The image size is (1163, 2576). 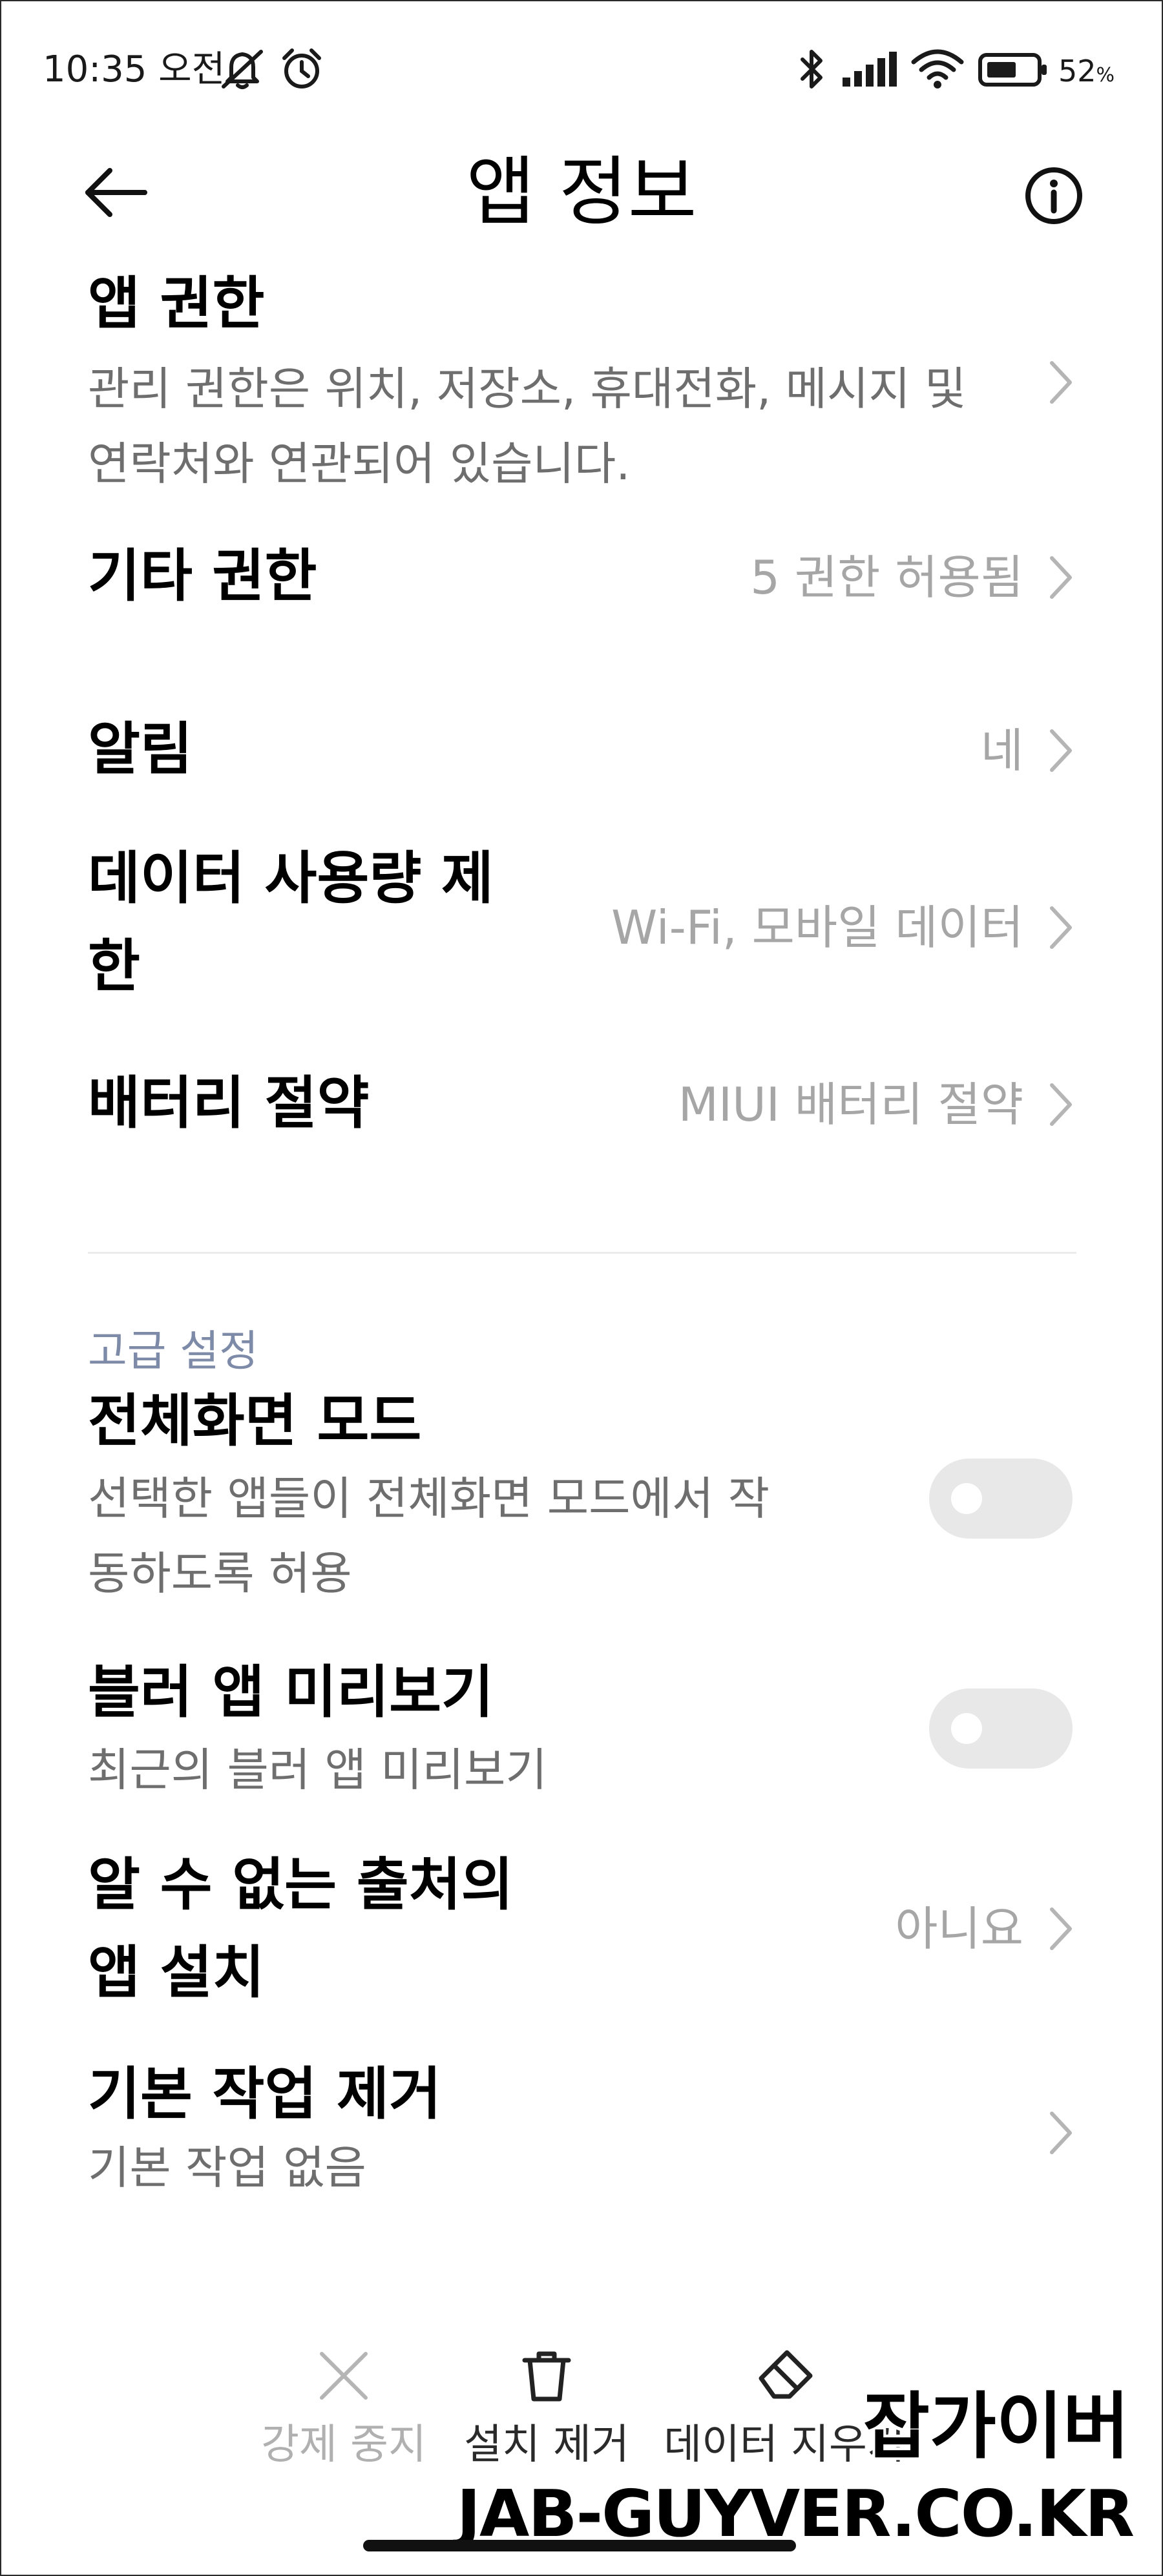 What do you see at coordinates (255, 1420) in the screenshot?
I see `fullscreen-mode-title: 전체화면 모드` at bounding box center [255, 1420].